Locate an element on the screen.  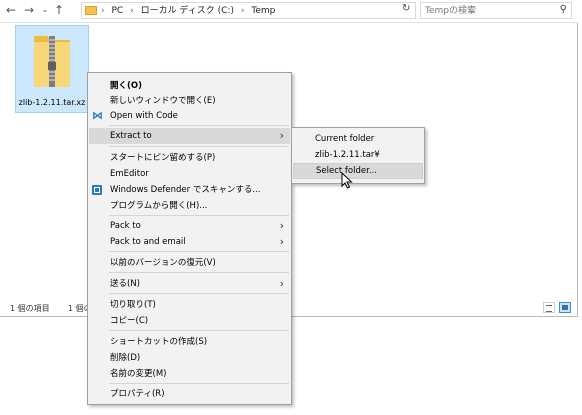
menu-item-label: ショートカットの作成(S) is located at coordinates (159, 342).